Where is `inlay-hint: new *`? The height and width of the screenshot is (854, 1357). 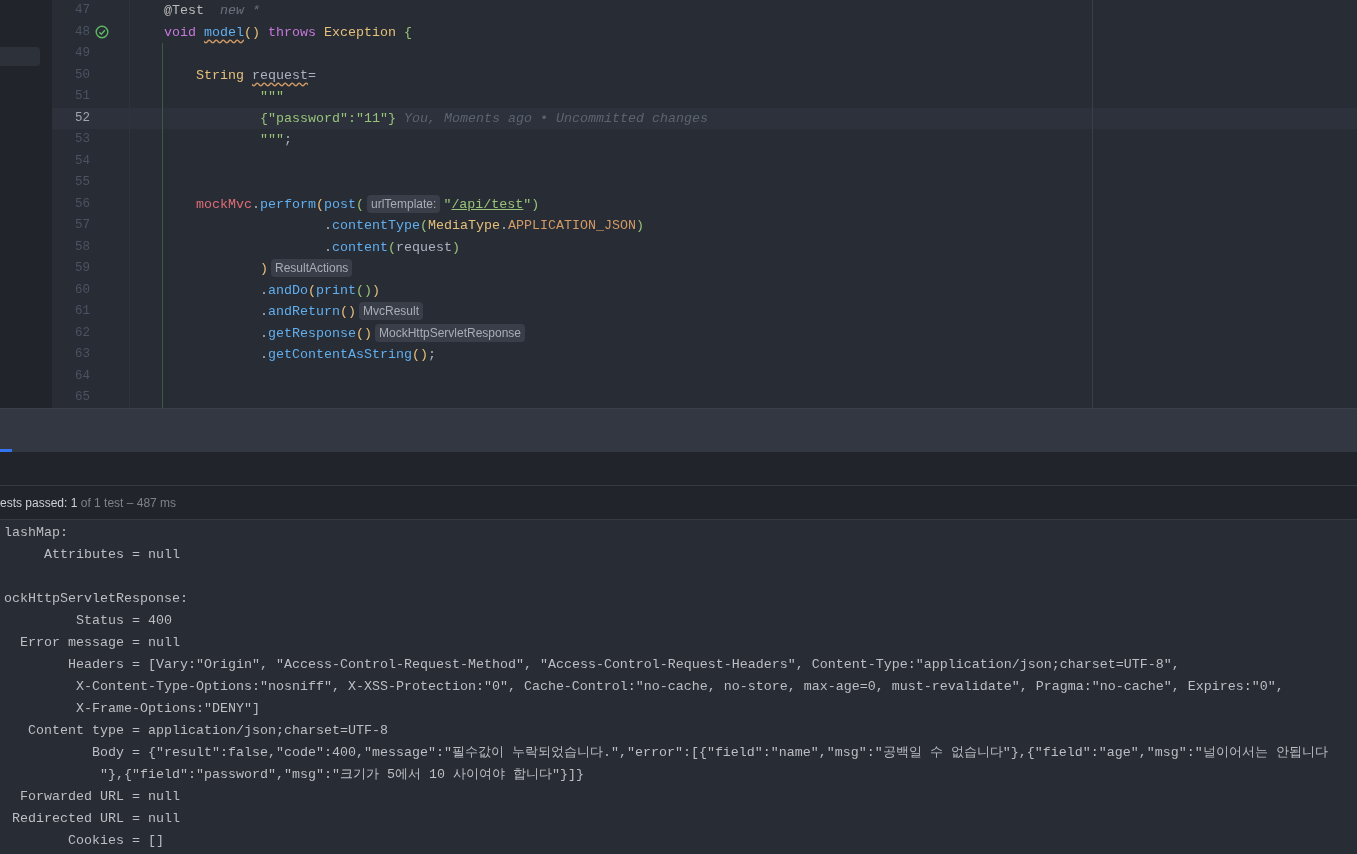 inlay-hint: new * is located at coordinates (240, 10).